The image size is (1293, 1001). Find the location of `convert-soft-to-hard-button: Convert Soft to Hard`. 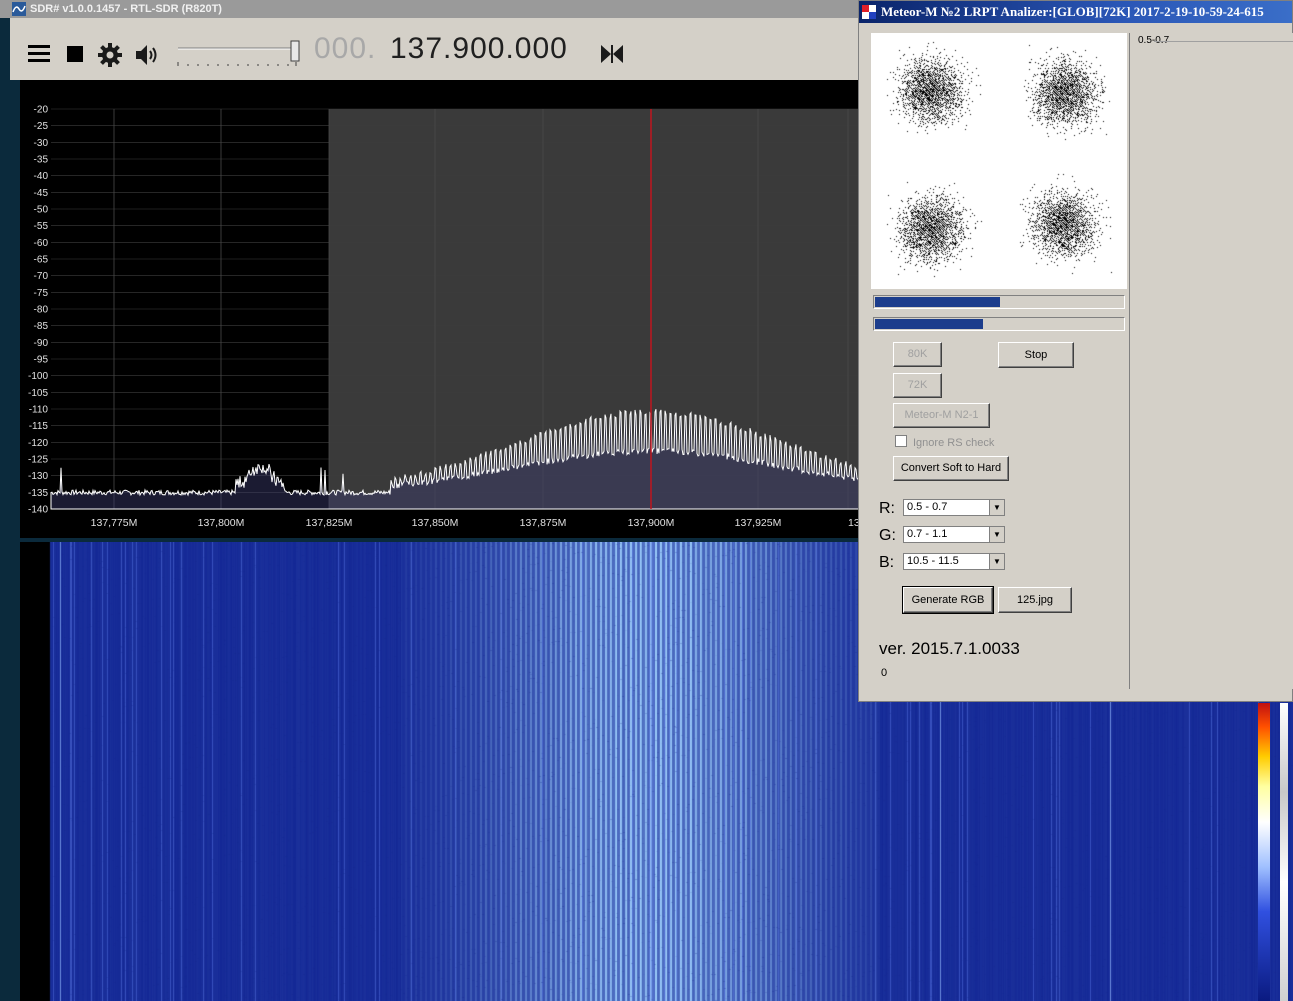

convert-soft-to-hard-button: Convert Soft to Hard is located at coordinates (951, 468).